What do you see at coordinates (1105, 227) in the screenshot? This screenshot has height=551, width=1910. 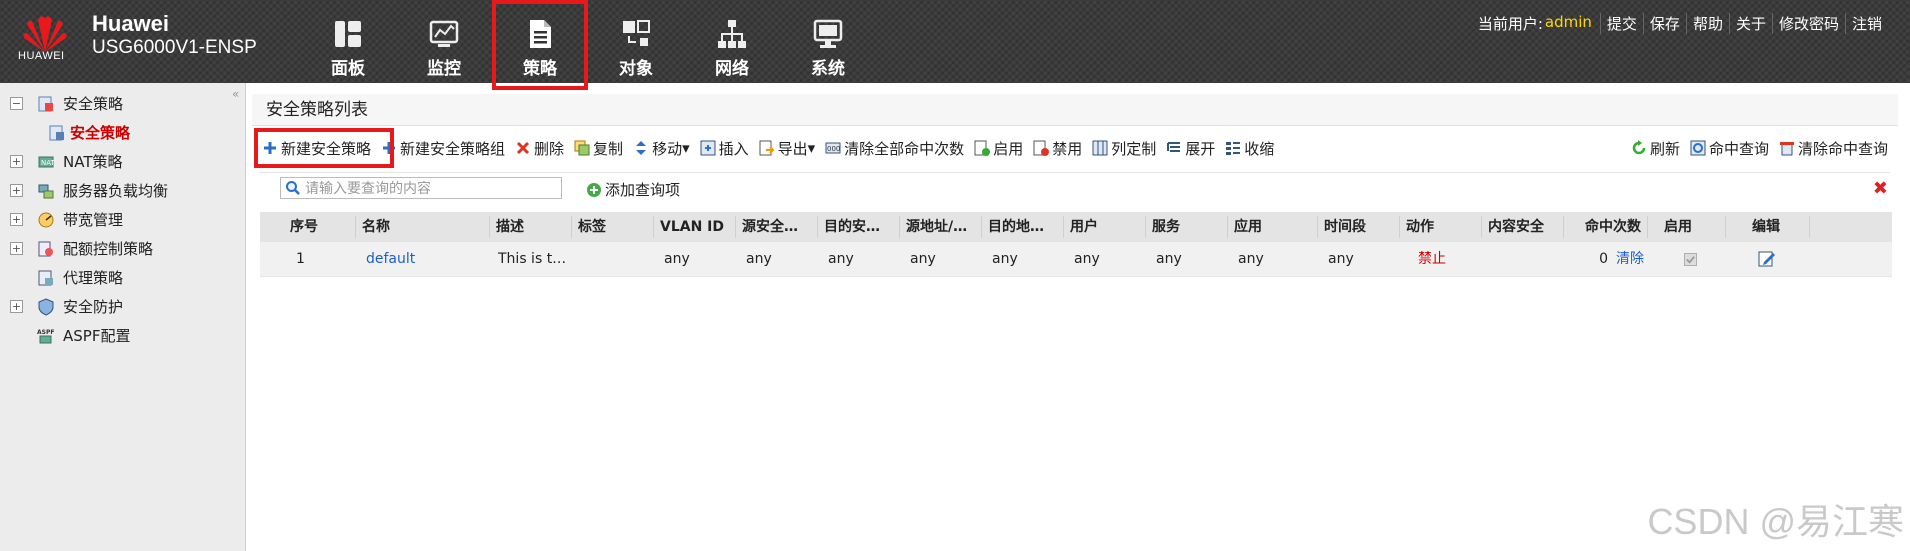 I see `col-user: 用户` at bounding box center [1105, 227].